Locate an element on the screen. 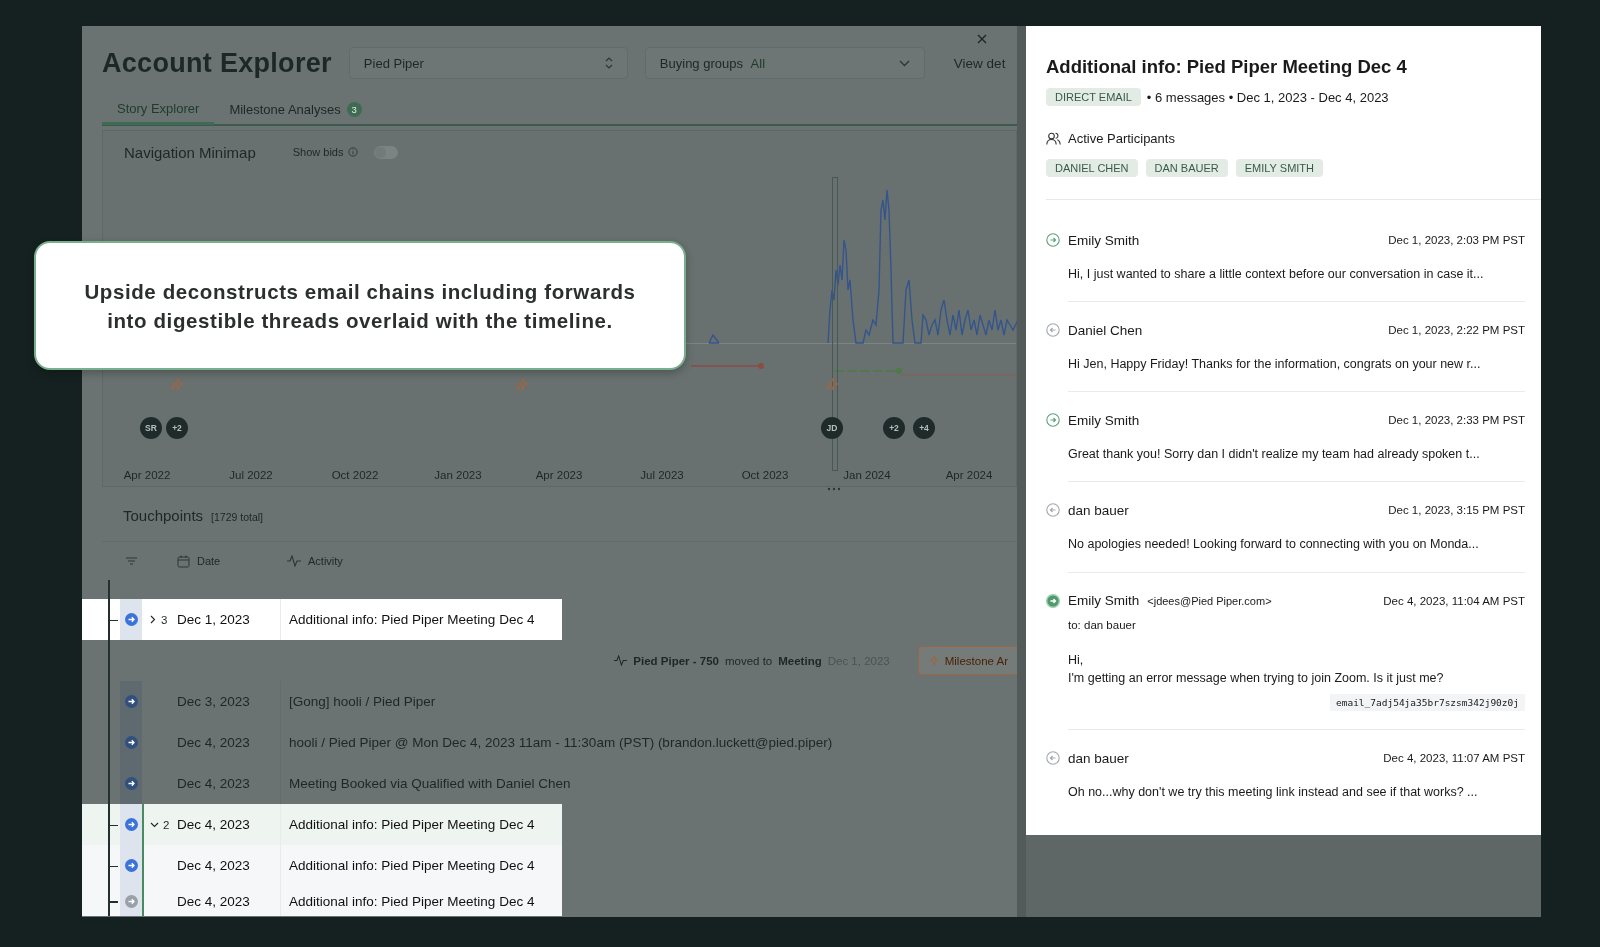  avatar: +4 is located at coordinates (924, 428).